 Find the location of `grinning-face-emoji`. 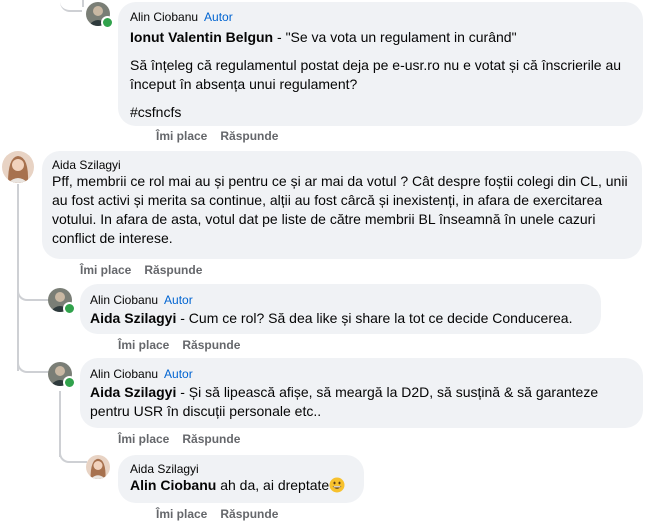

grinning-face-emoji is located at coordinates (337, 485).